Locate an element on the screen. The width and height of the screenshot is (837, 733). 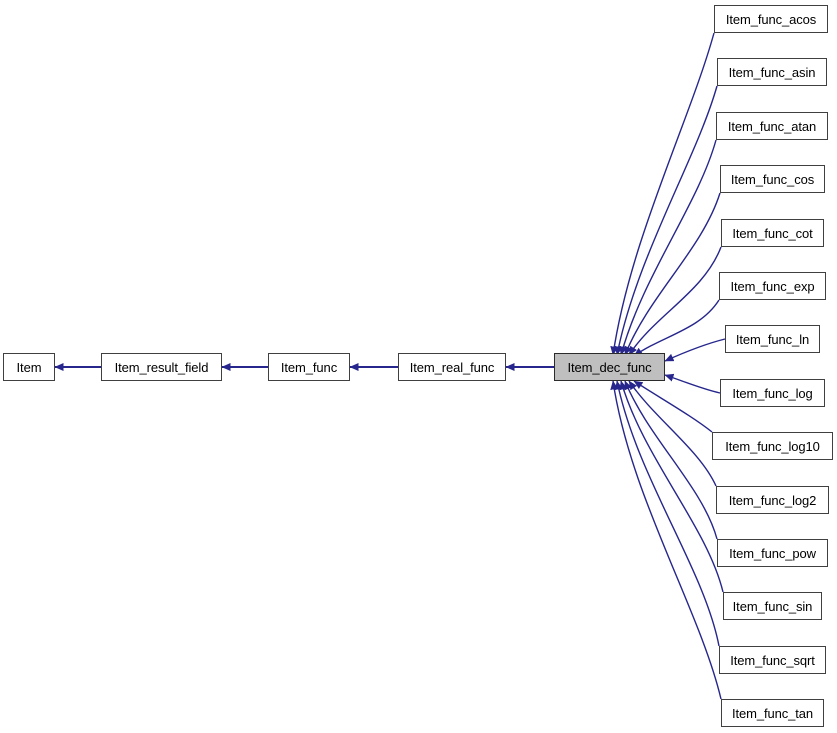
class-node-label: Item_func_sin is located at coordinates (772, 606).